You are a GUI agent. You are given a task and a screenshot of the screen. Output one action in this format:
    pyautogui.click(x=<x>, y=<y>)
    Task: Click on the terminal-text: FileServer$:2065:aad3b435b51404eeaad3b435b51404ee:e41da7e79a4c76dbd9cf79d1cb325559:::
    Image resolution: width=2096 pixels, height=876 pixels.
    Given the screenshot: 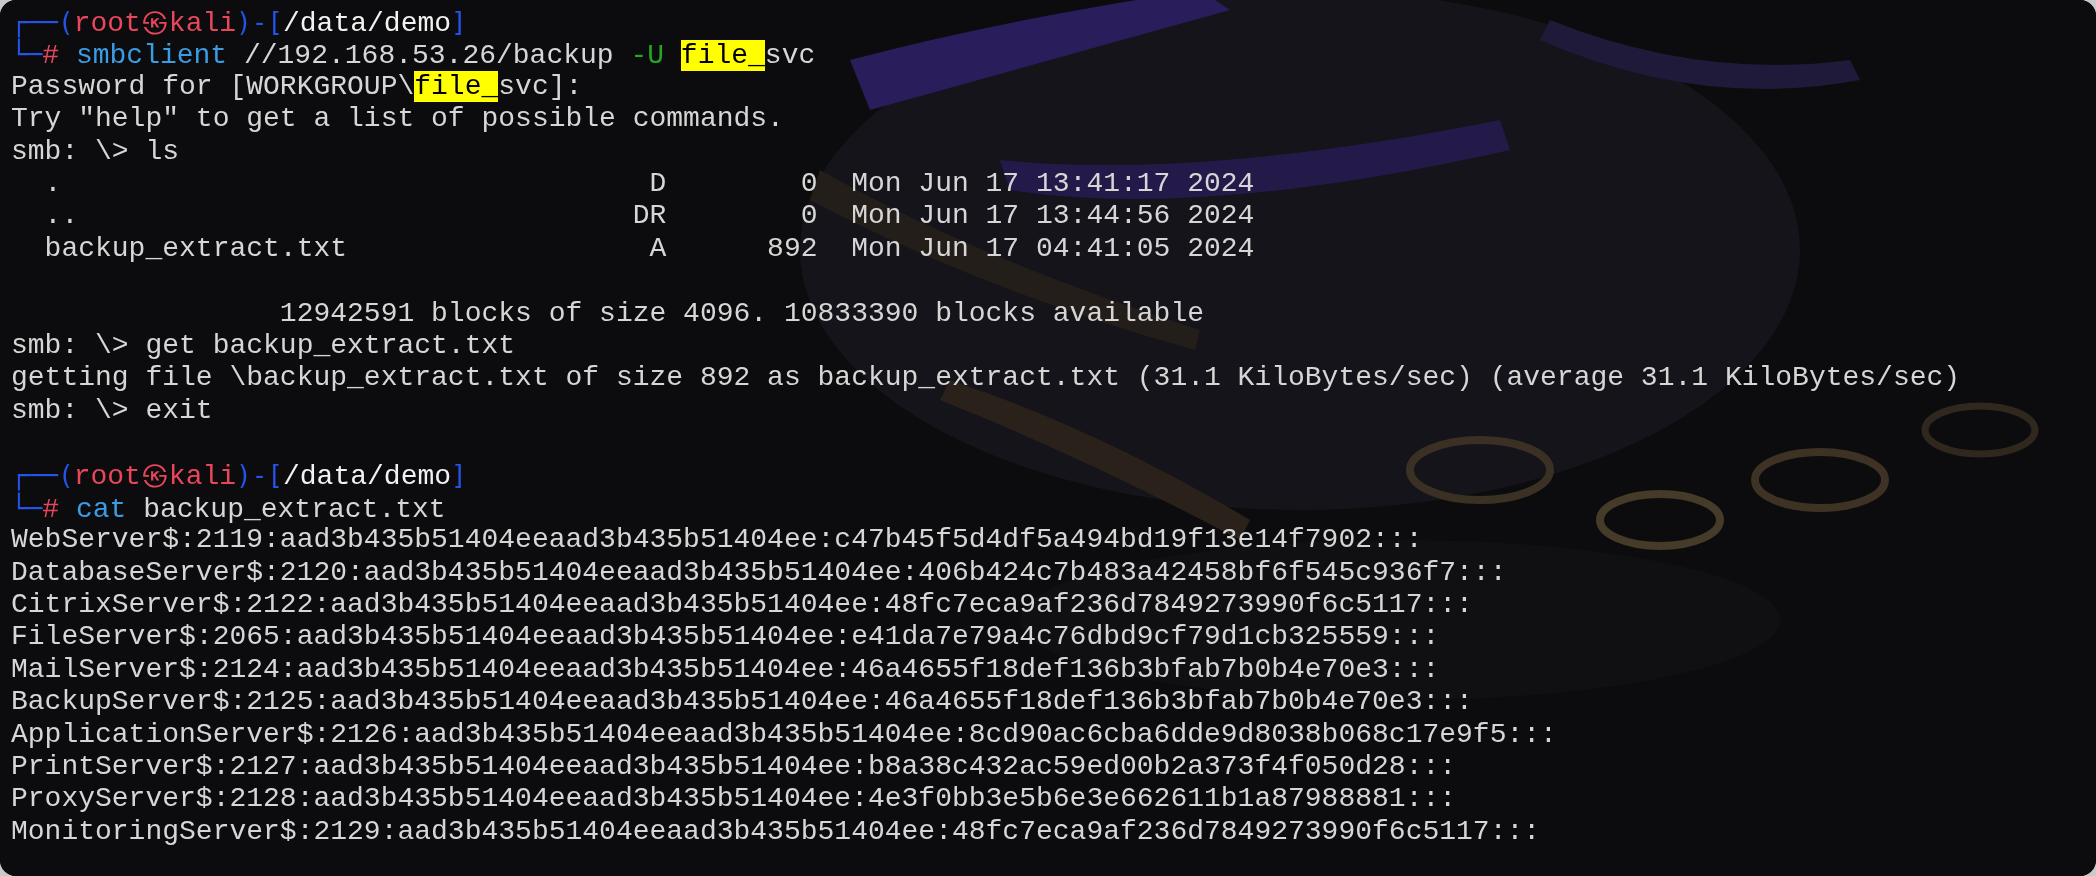 What is the action you would take?
    pyautogui.click(x=725, y=637)
    